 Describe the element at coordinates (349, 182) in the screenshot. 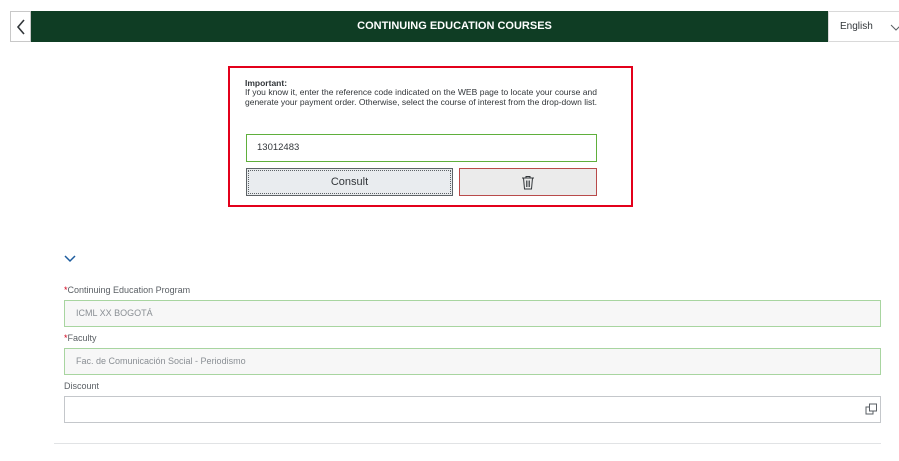

I see `consult-button: Consult` at that location.